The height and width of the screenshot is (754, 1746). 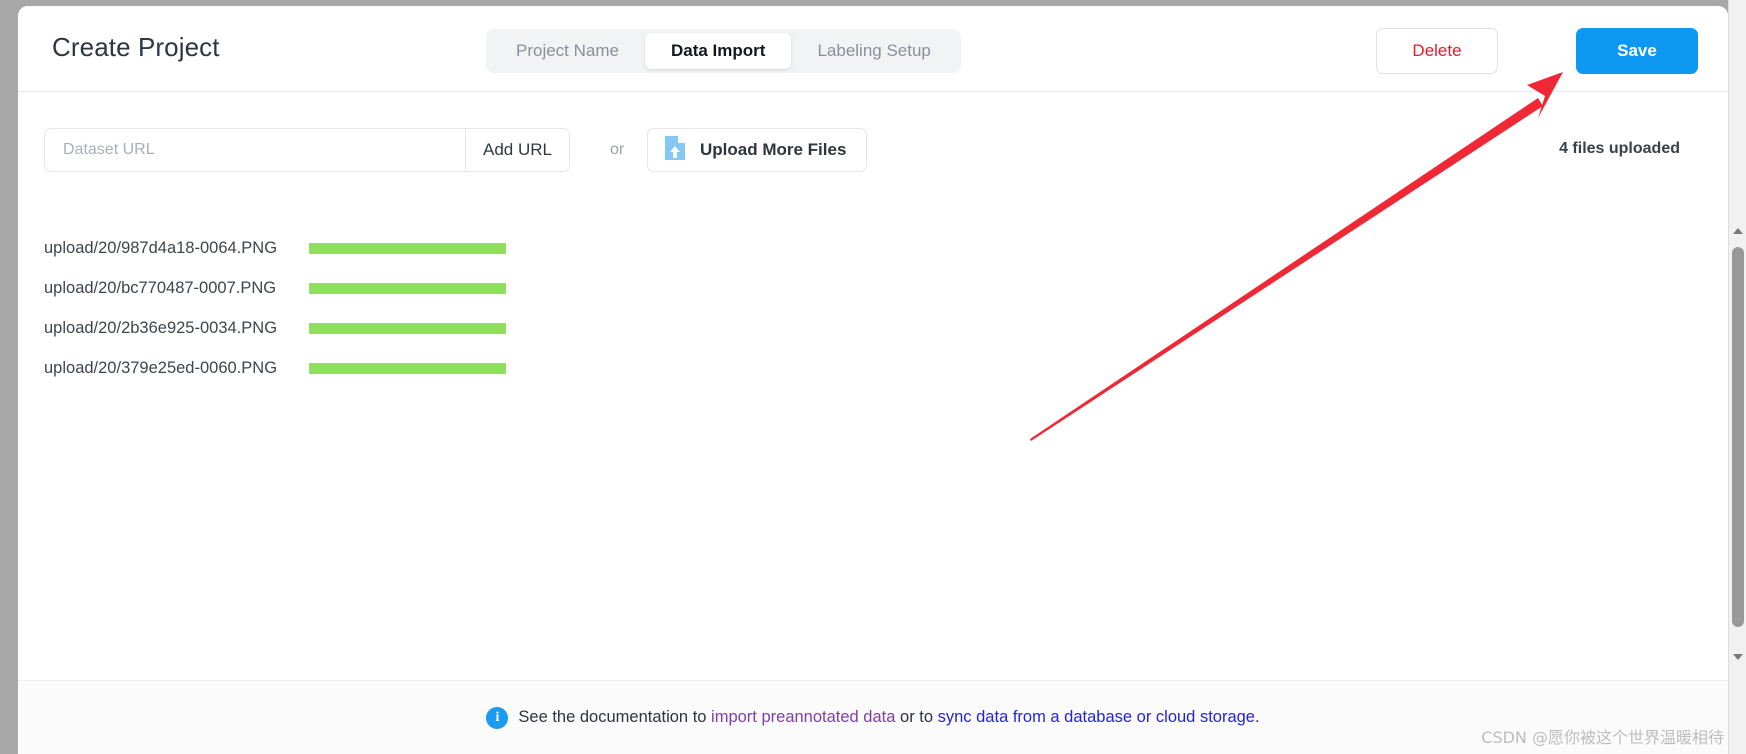 I want to click on file-upload-icon, so click(x=675, y=150).